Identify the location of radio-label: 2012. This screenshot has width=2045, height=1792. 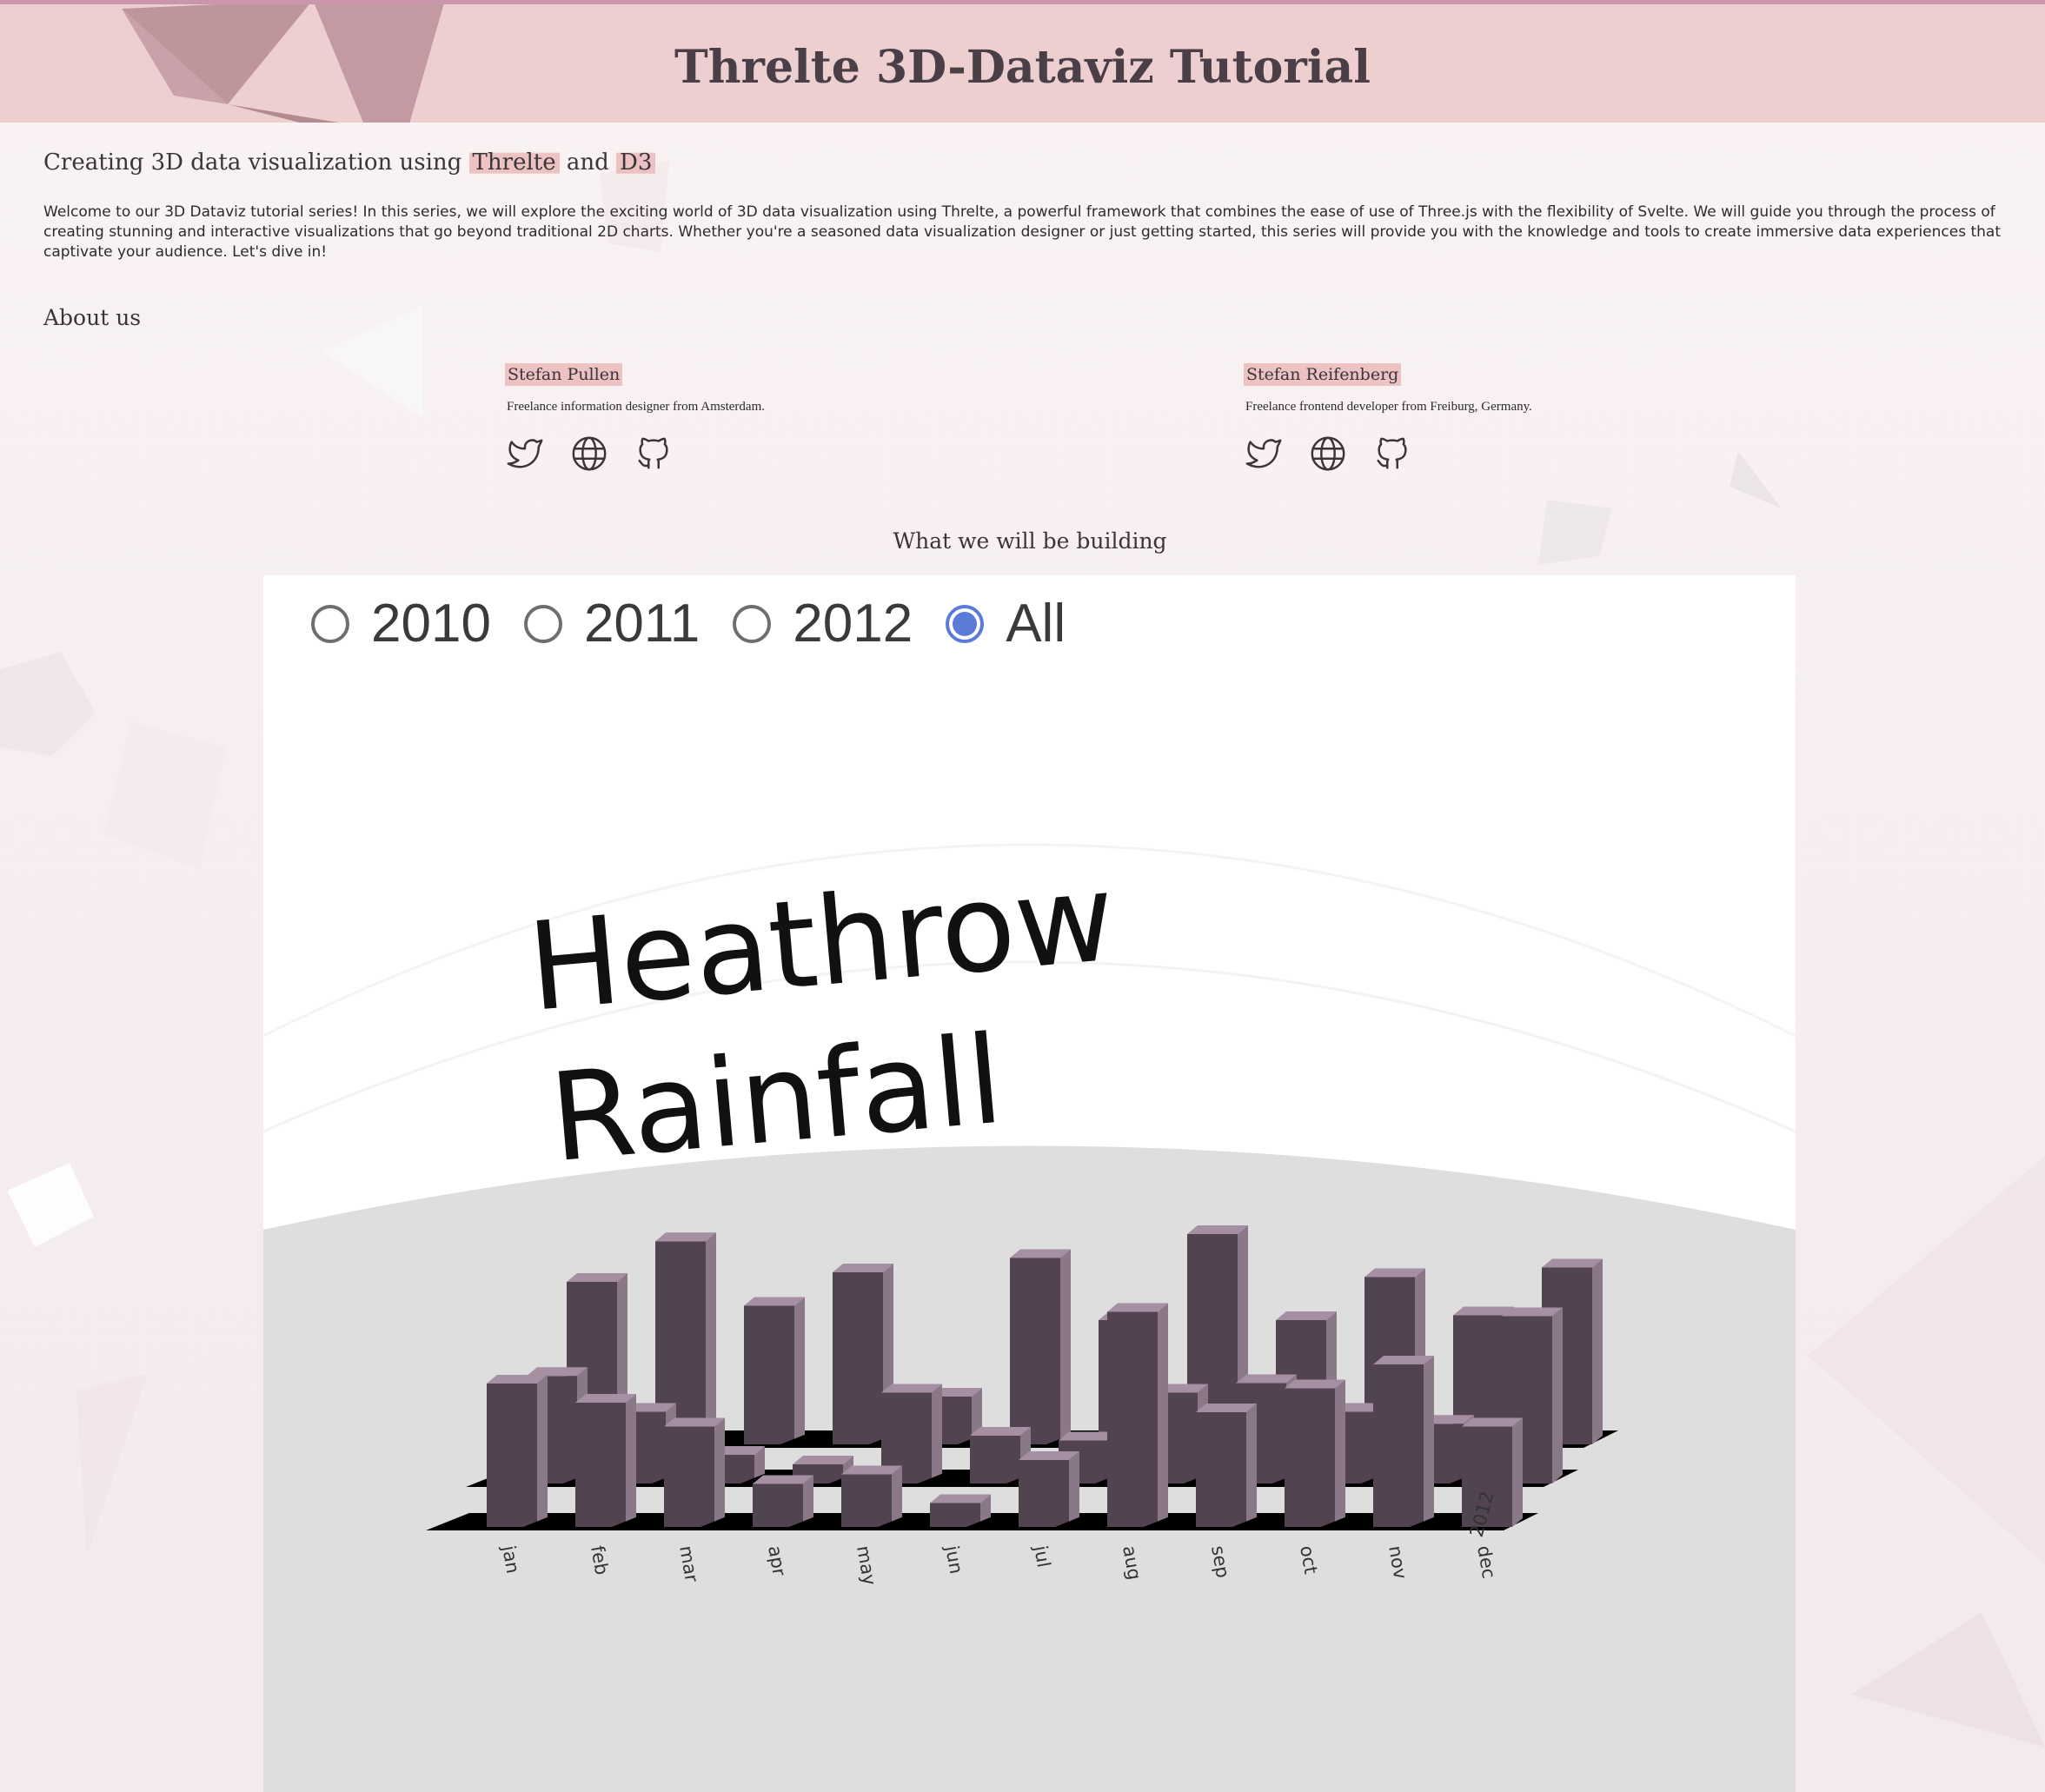
(853, 624).